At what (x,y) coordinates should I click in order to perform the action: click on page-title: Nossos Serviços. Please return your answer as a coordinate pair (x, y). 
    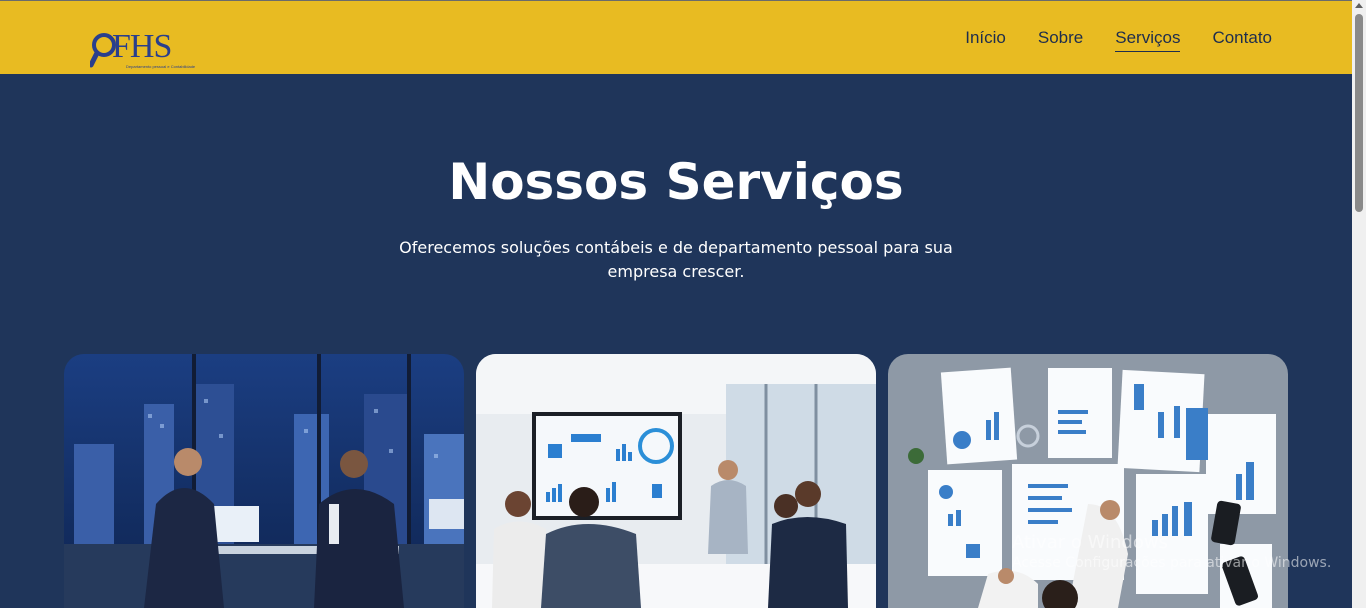
    Looking at the image, I should click on (676, 182).